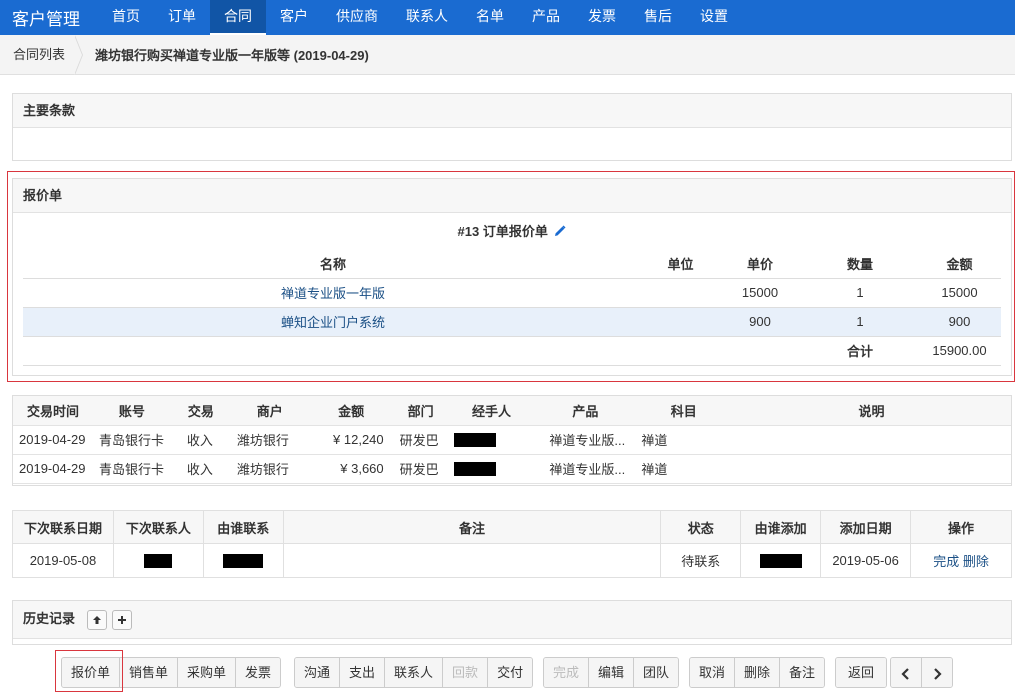 The height and width of the screenshot is (692, 1015). Describe the element at coordinates (701, 560) in the screenshot. I see `contact-status: 待联系` at that location.